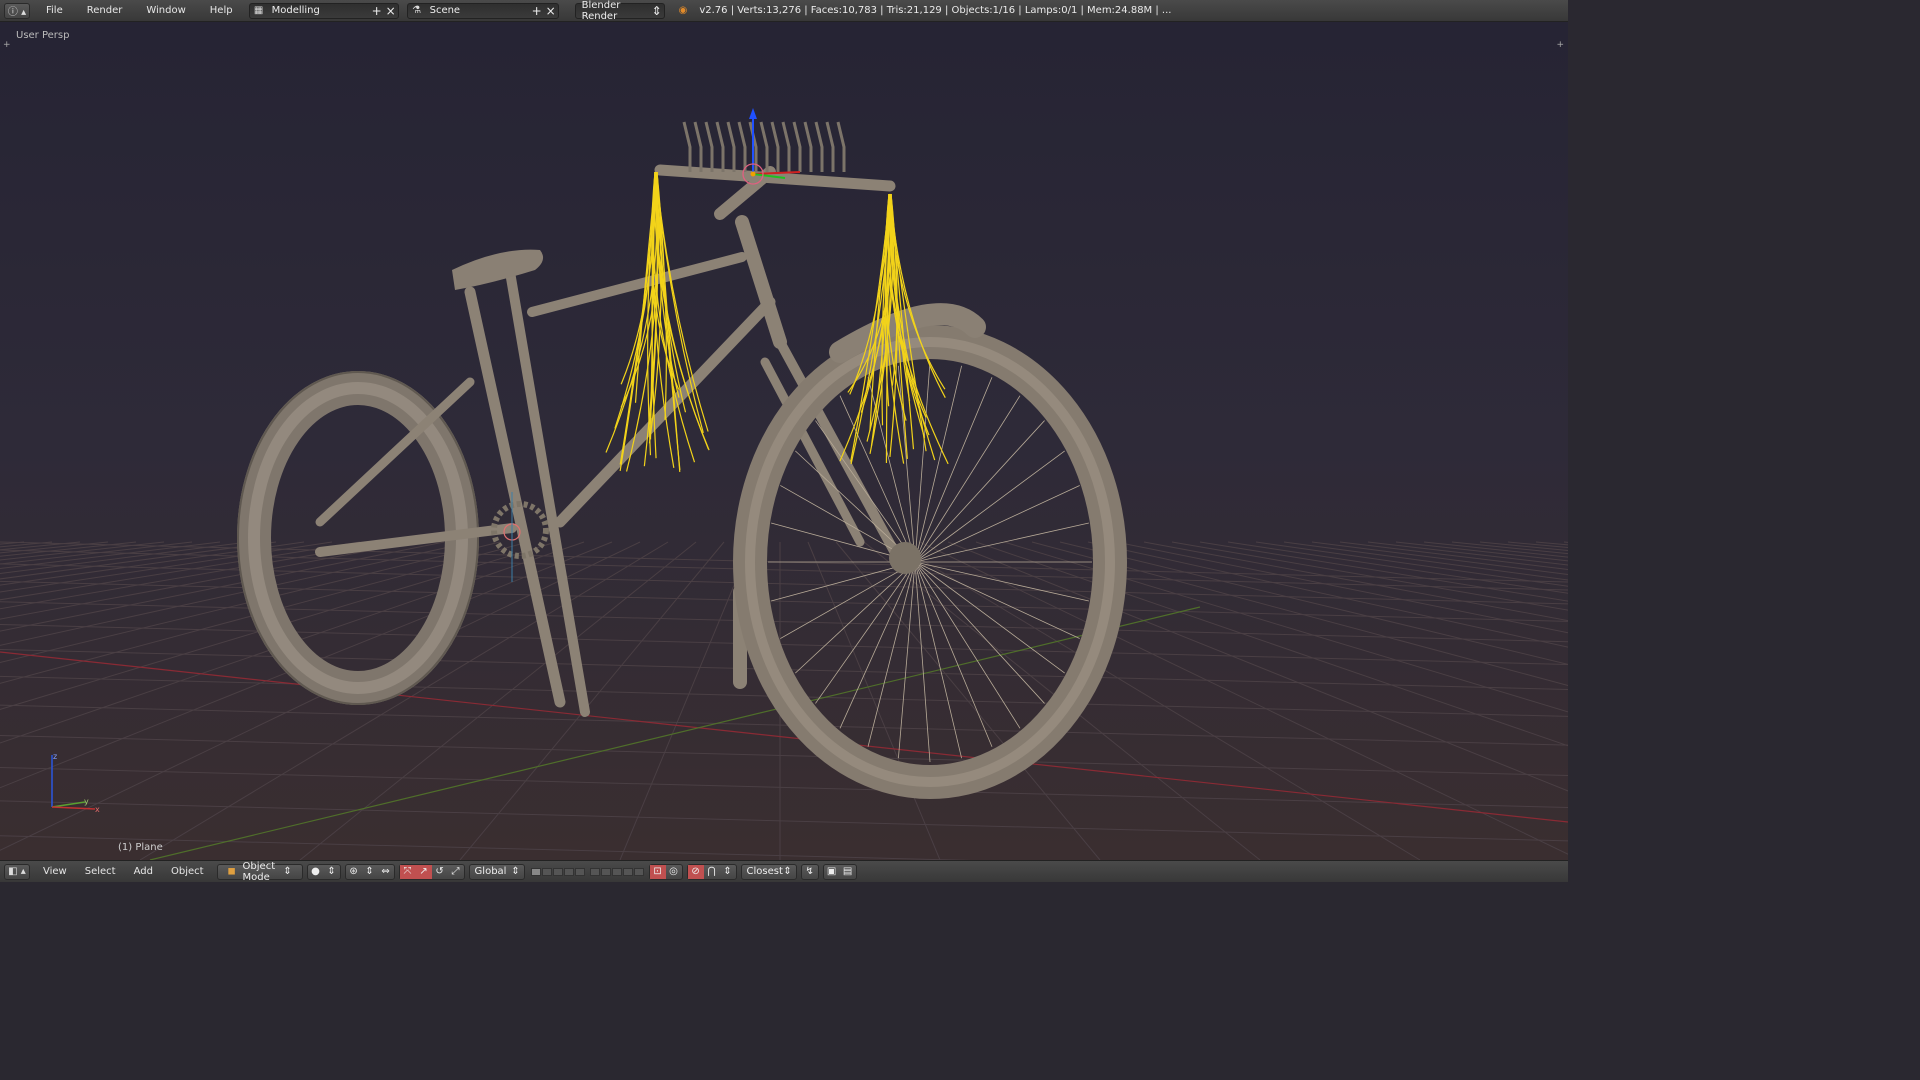 The width and height of the screenshot is (1920, 1080). I want to click on scale-manipulator-icon: ⤢, so click(456, 872).